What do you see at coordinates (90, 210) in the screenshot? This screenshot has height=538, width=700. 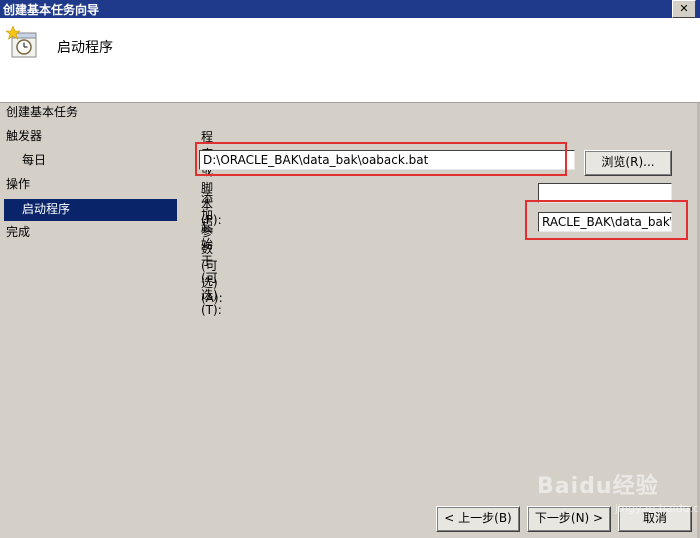 I see `nav-item-start-program: 启动程序` at bounding box center [90, 210].